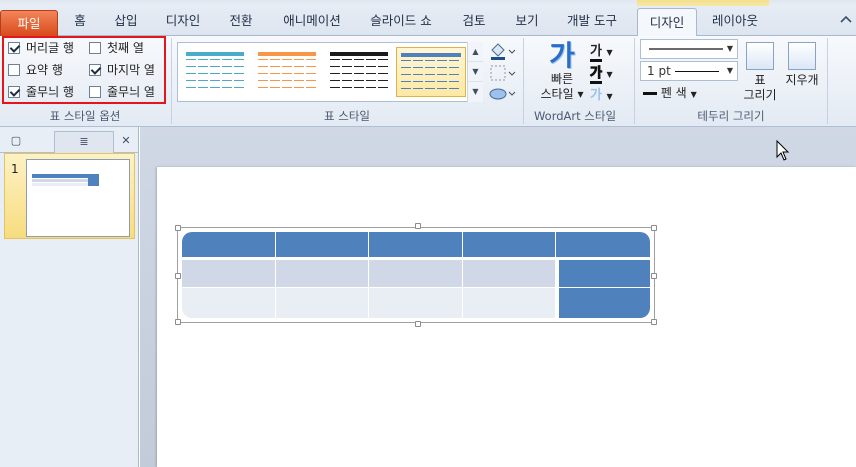 This screenshot has height=467, width=856. I want to click on group-label-draw-borders: 테두리 그리기, so click(731, 116).